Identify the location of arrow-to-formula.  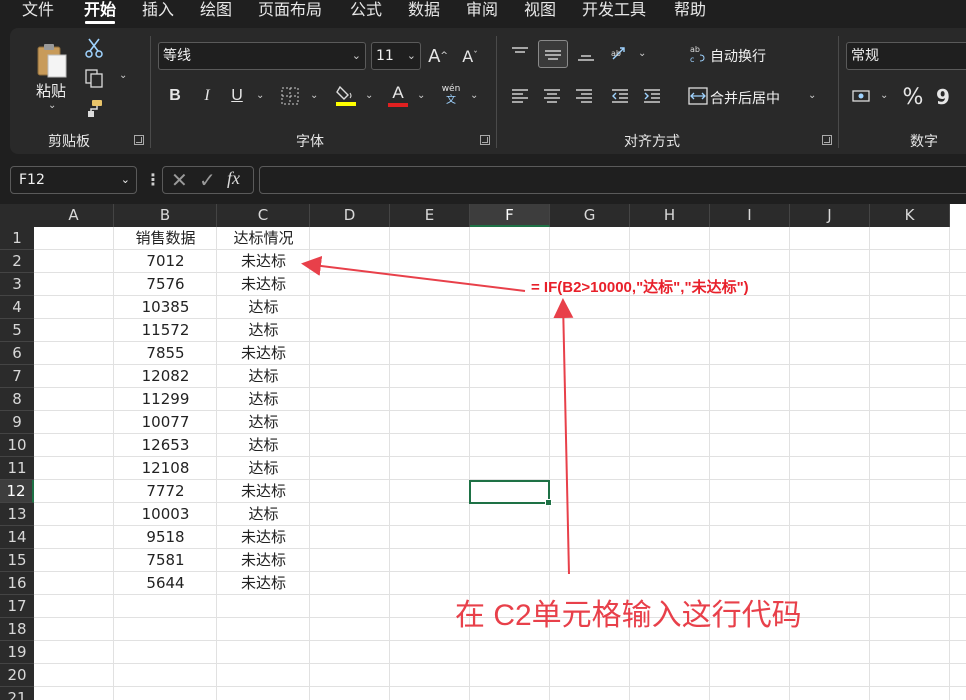
(563, 436).